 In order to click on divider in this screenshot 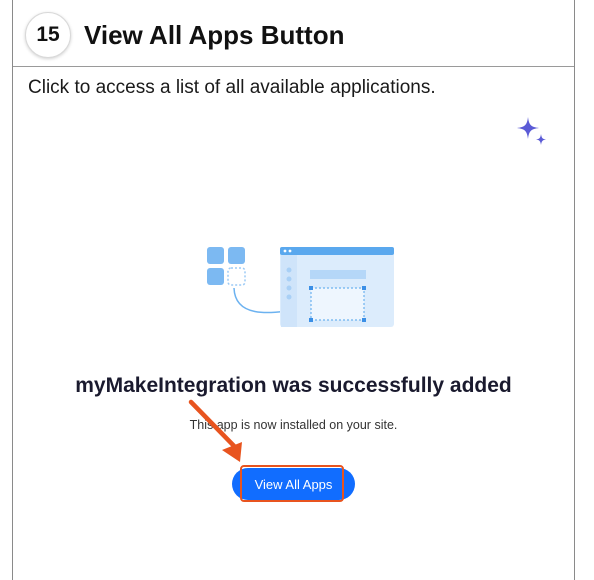, I will do `click(293, 66)`.